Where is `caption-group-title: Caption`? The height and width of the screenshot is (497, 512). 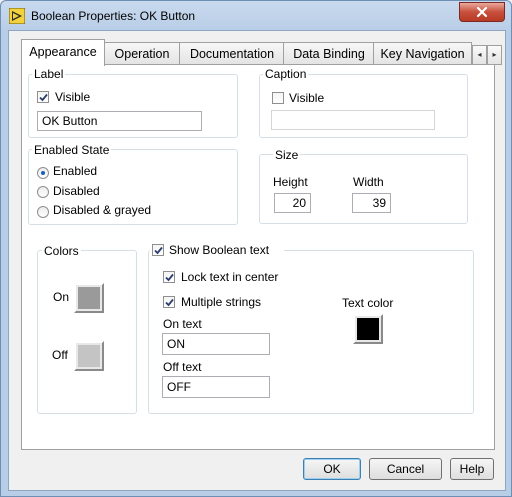
caption-group-title: Caption is located at coordinates (286, 74).